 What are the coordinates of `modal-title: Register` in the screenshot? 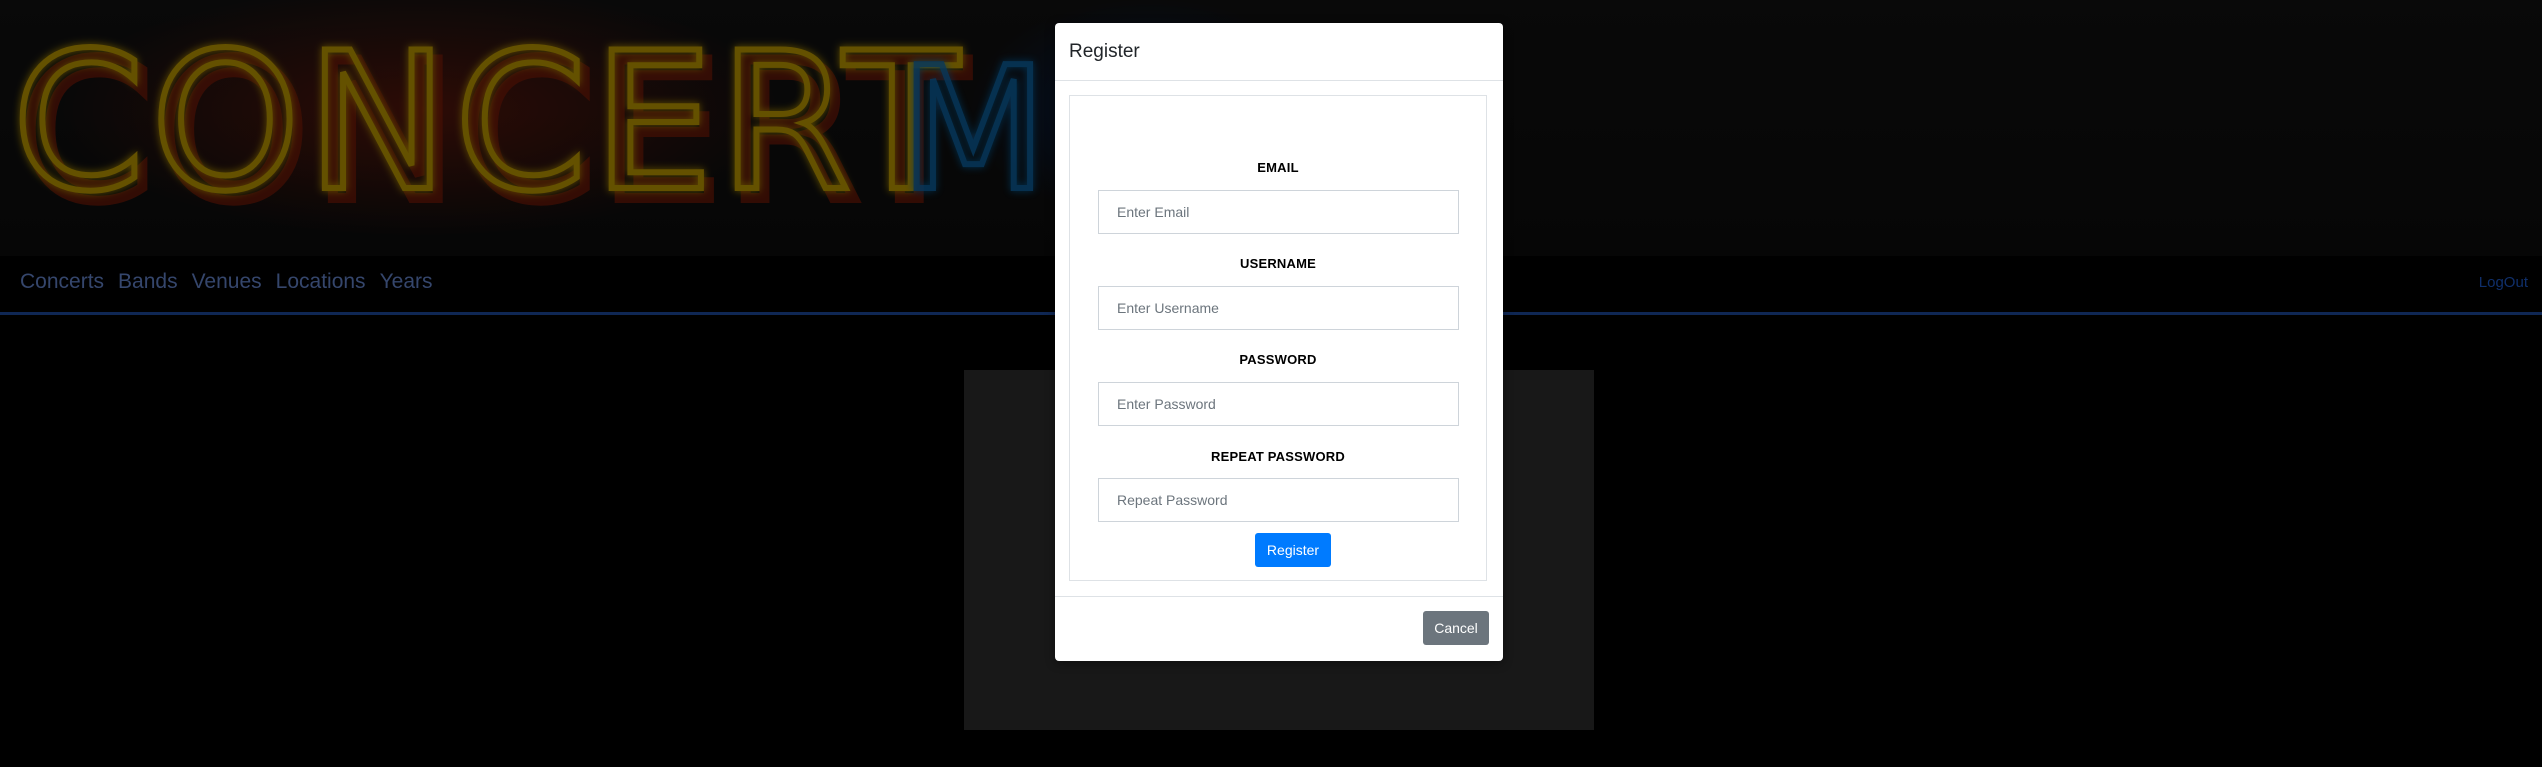 It's located at (1104, 51).